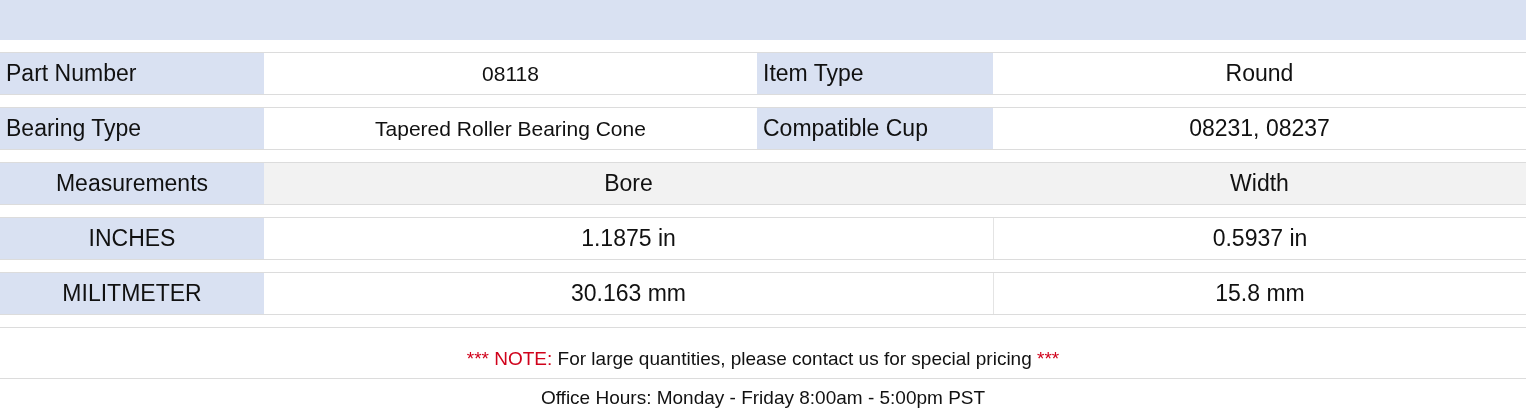 The width and height of the screenshot is (1526, 411). What do you see at coordinates (763, 359) in the screenshot?
I see `note-text: *** NOTE: For large quantities, please contact us for special pricing ***` at bounding box center [763, 359].